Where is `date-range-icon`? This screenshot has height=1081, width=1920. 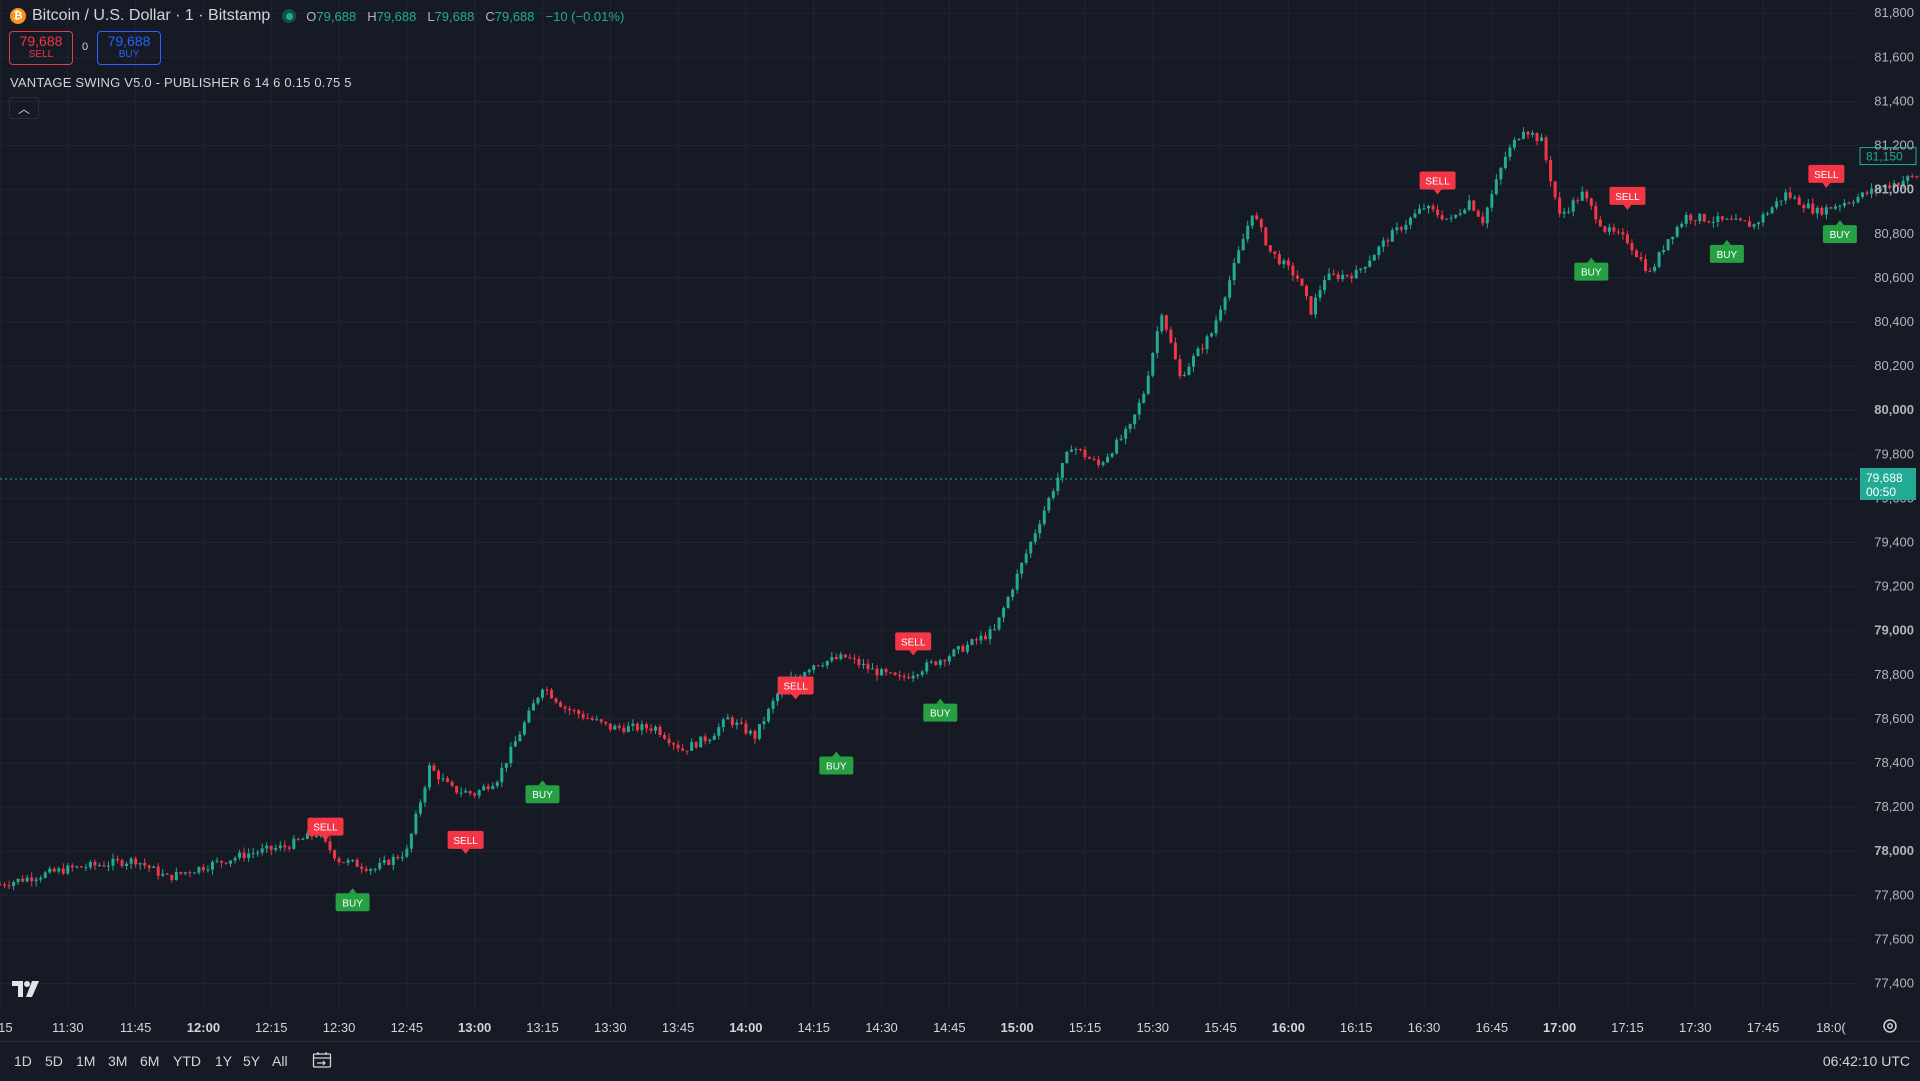 date-range-icon is located at coordinates (322, 1060).